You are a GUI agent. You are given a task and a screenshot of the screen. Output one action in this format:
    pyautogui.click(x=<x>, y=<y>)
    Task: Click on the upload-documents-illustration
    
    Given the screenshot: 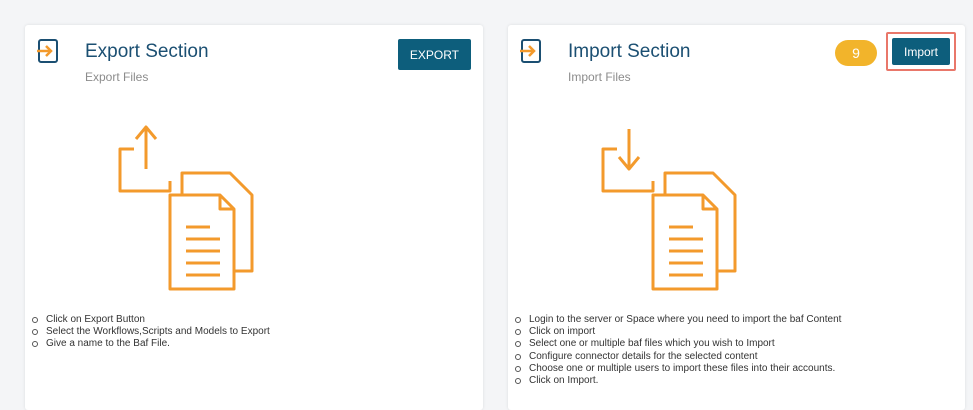 What is the action you would take?
    pyautogui.click(x=186, y=208)
    